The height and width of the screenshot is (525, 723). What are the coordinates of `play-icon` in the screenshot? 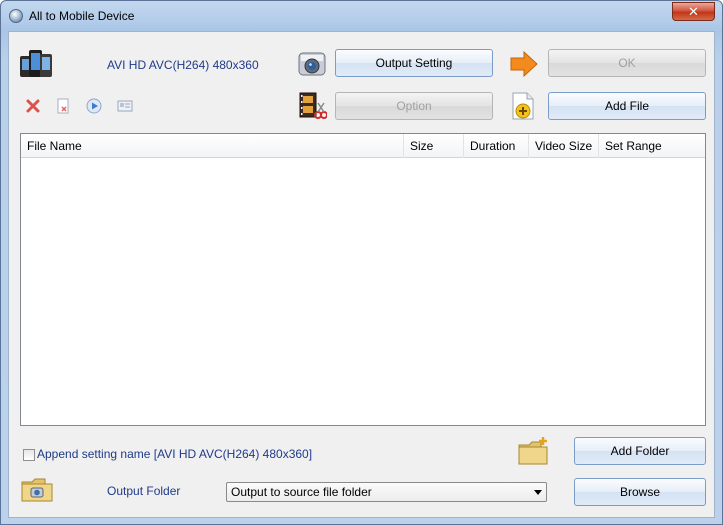 It's located at (94, 106).